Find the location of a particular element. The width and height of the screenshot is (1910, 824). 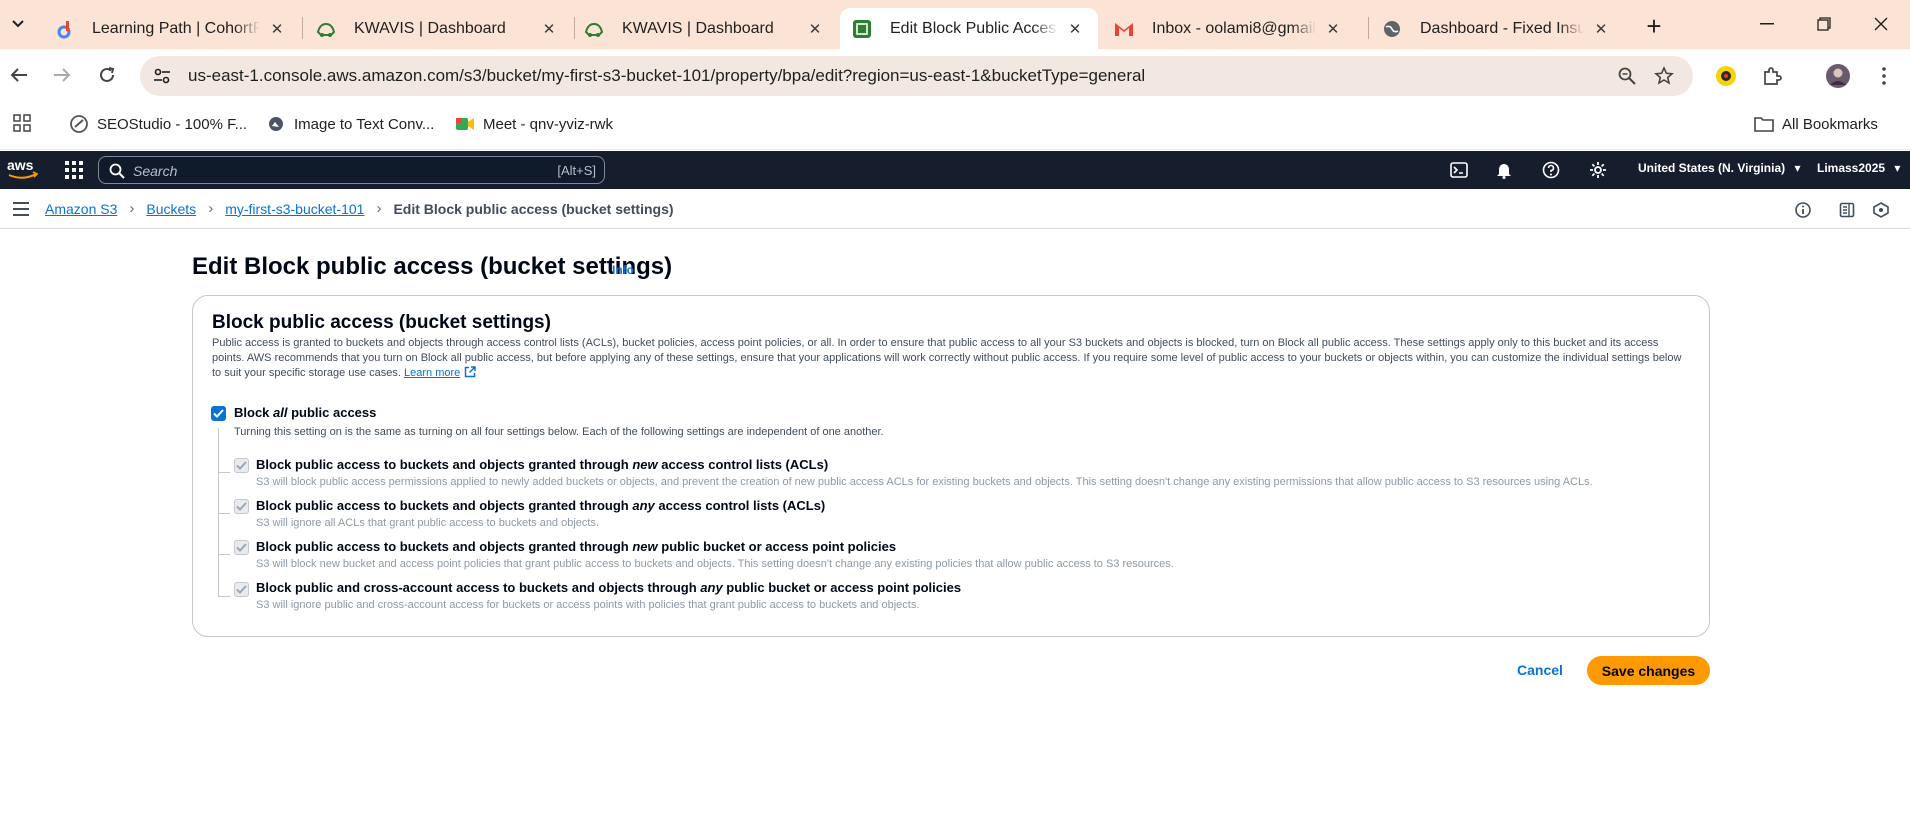

tab-title: Edit Block Public Access settings is located at coordinates (974, 28).